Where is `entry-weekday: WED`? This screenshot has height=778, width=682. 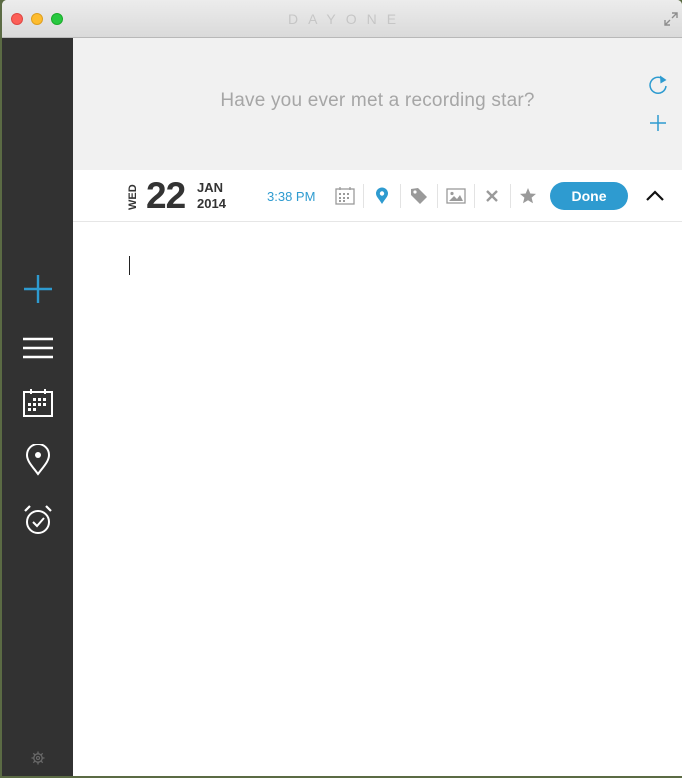 entry-weekday: WED is located at coordinates (133, 197).